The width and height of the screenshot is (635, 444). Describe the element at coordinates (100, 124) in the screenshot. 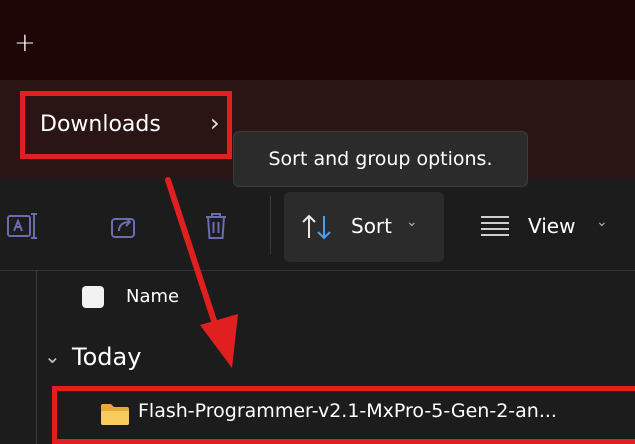

I see `breadcrumb-downloads: Downloads` at that location.